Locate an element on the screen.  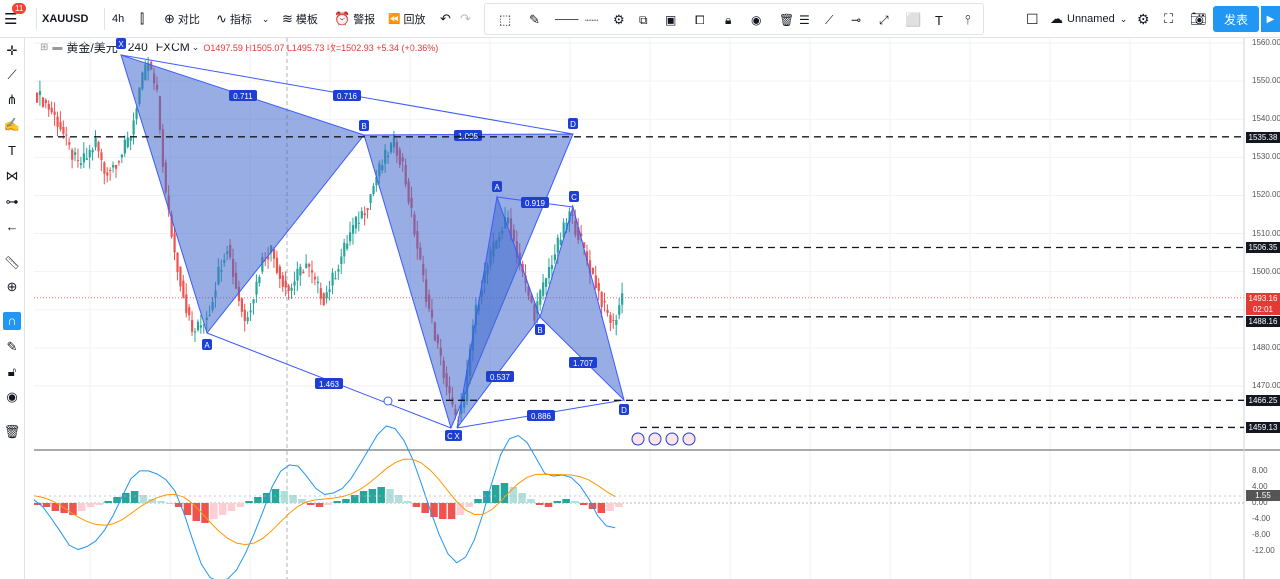
symbol-title: 黄金/美元 is located at coordinates (92, 47).